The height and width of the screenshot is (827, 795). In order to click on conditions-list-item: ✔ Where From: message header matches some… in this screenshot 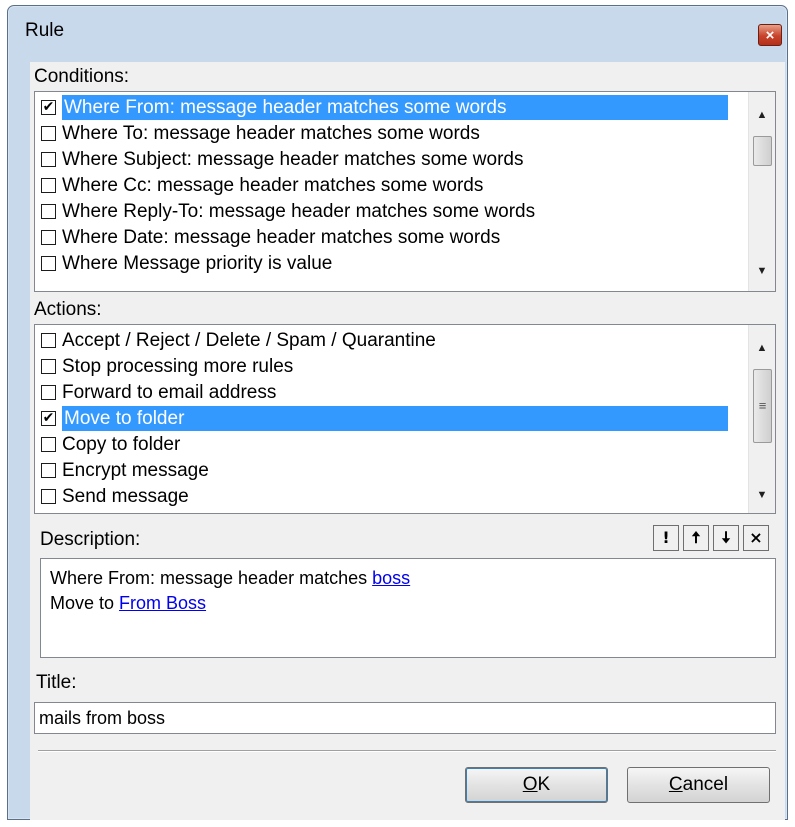, I will do `click(405, 107)`.